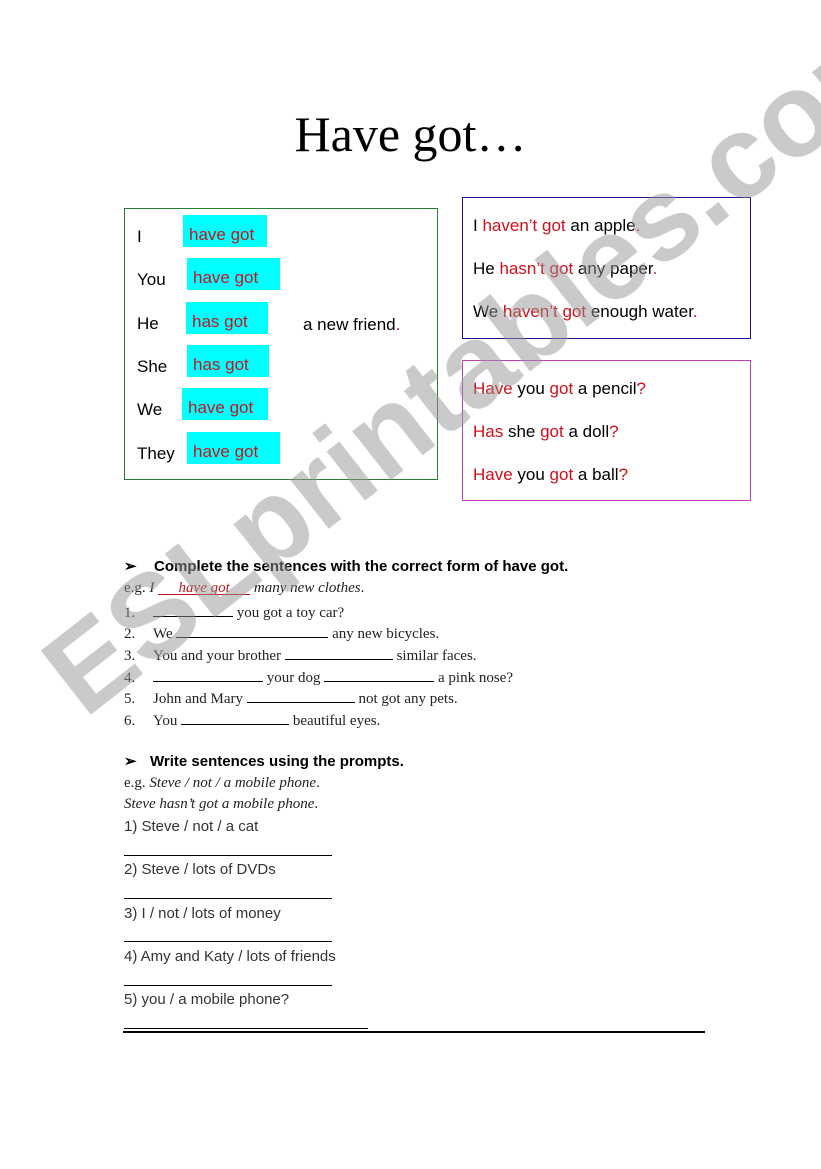 Image resolution: width=821 pixels, height=1169 pixels. Describe the element at coordinates (151, 279) in the screenshot. I see `subject: You` at that location.